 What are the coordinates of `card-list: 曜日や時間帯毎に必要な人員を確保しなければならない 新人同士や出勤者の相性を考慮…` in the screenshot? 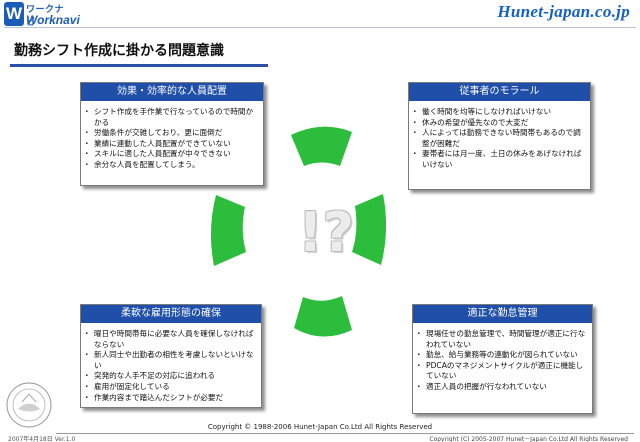 It's located at (170, 366).